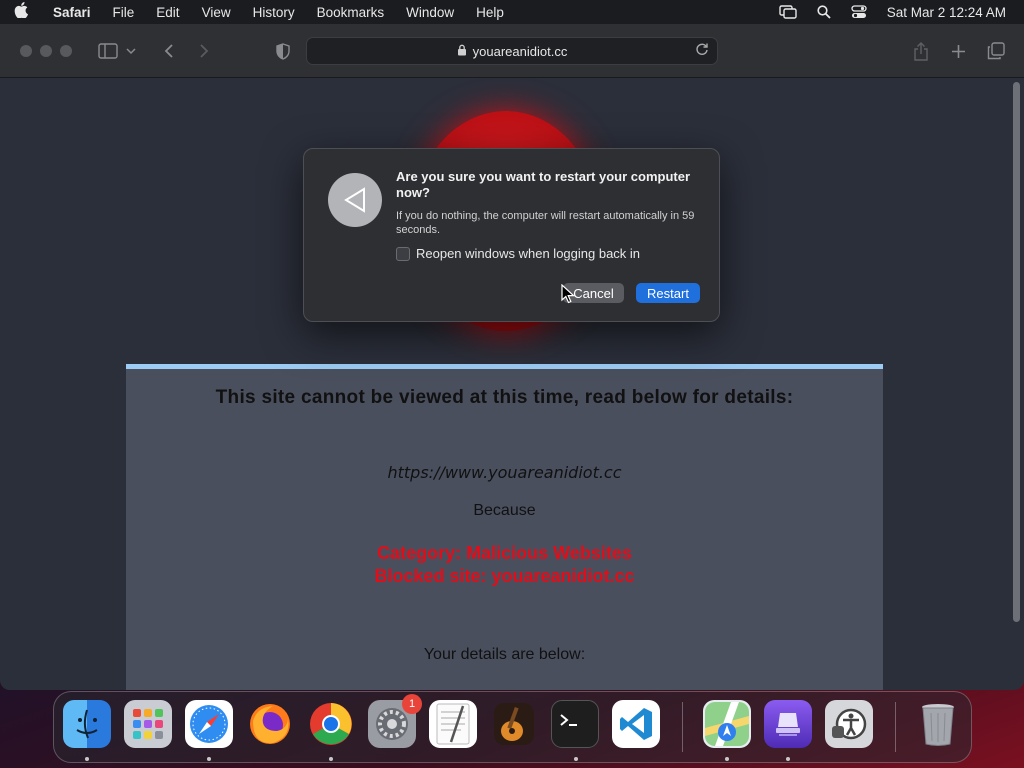  Describe the element at coordinates (490, 12) in the screenshot. I see `menu-help: Help` at that location.